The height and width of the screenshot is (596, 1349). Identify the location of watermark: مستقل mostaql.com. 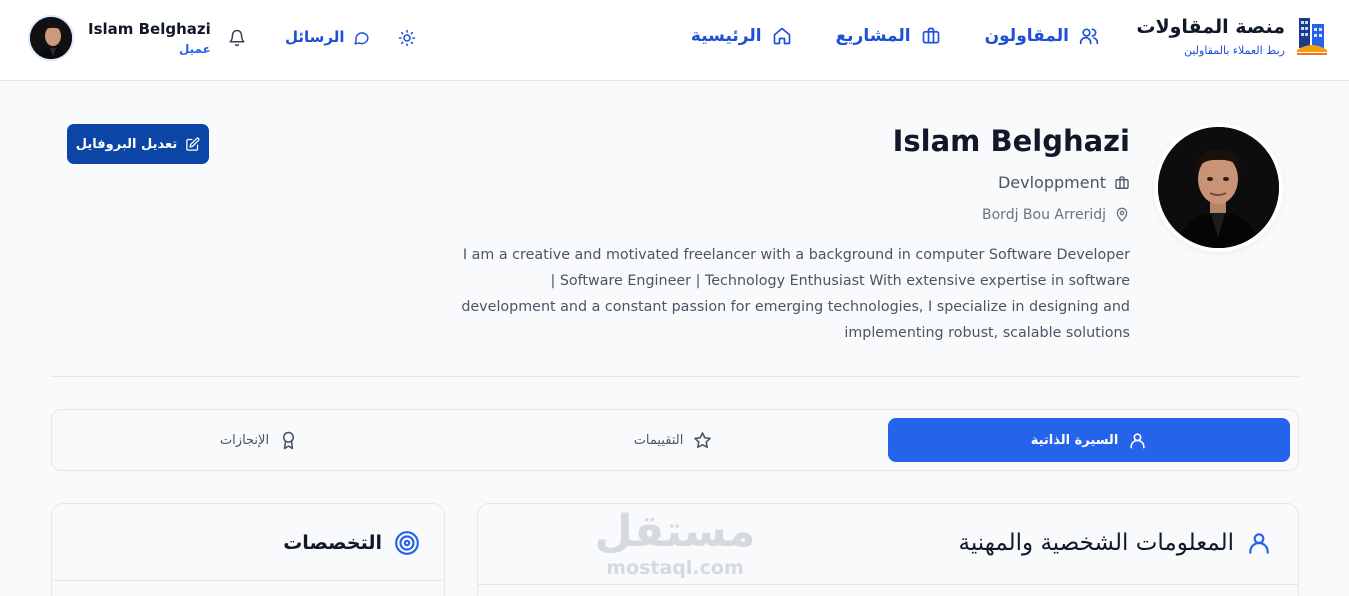
(675, 542).